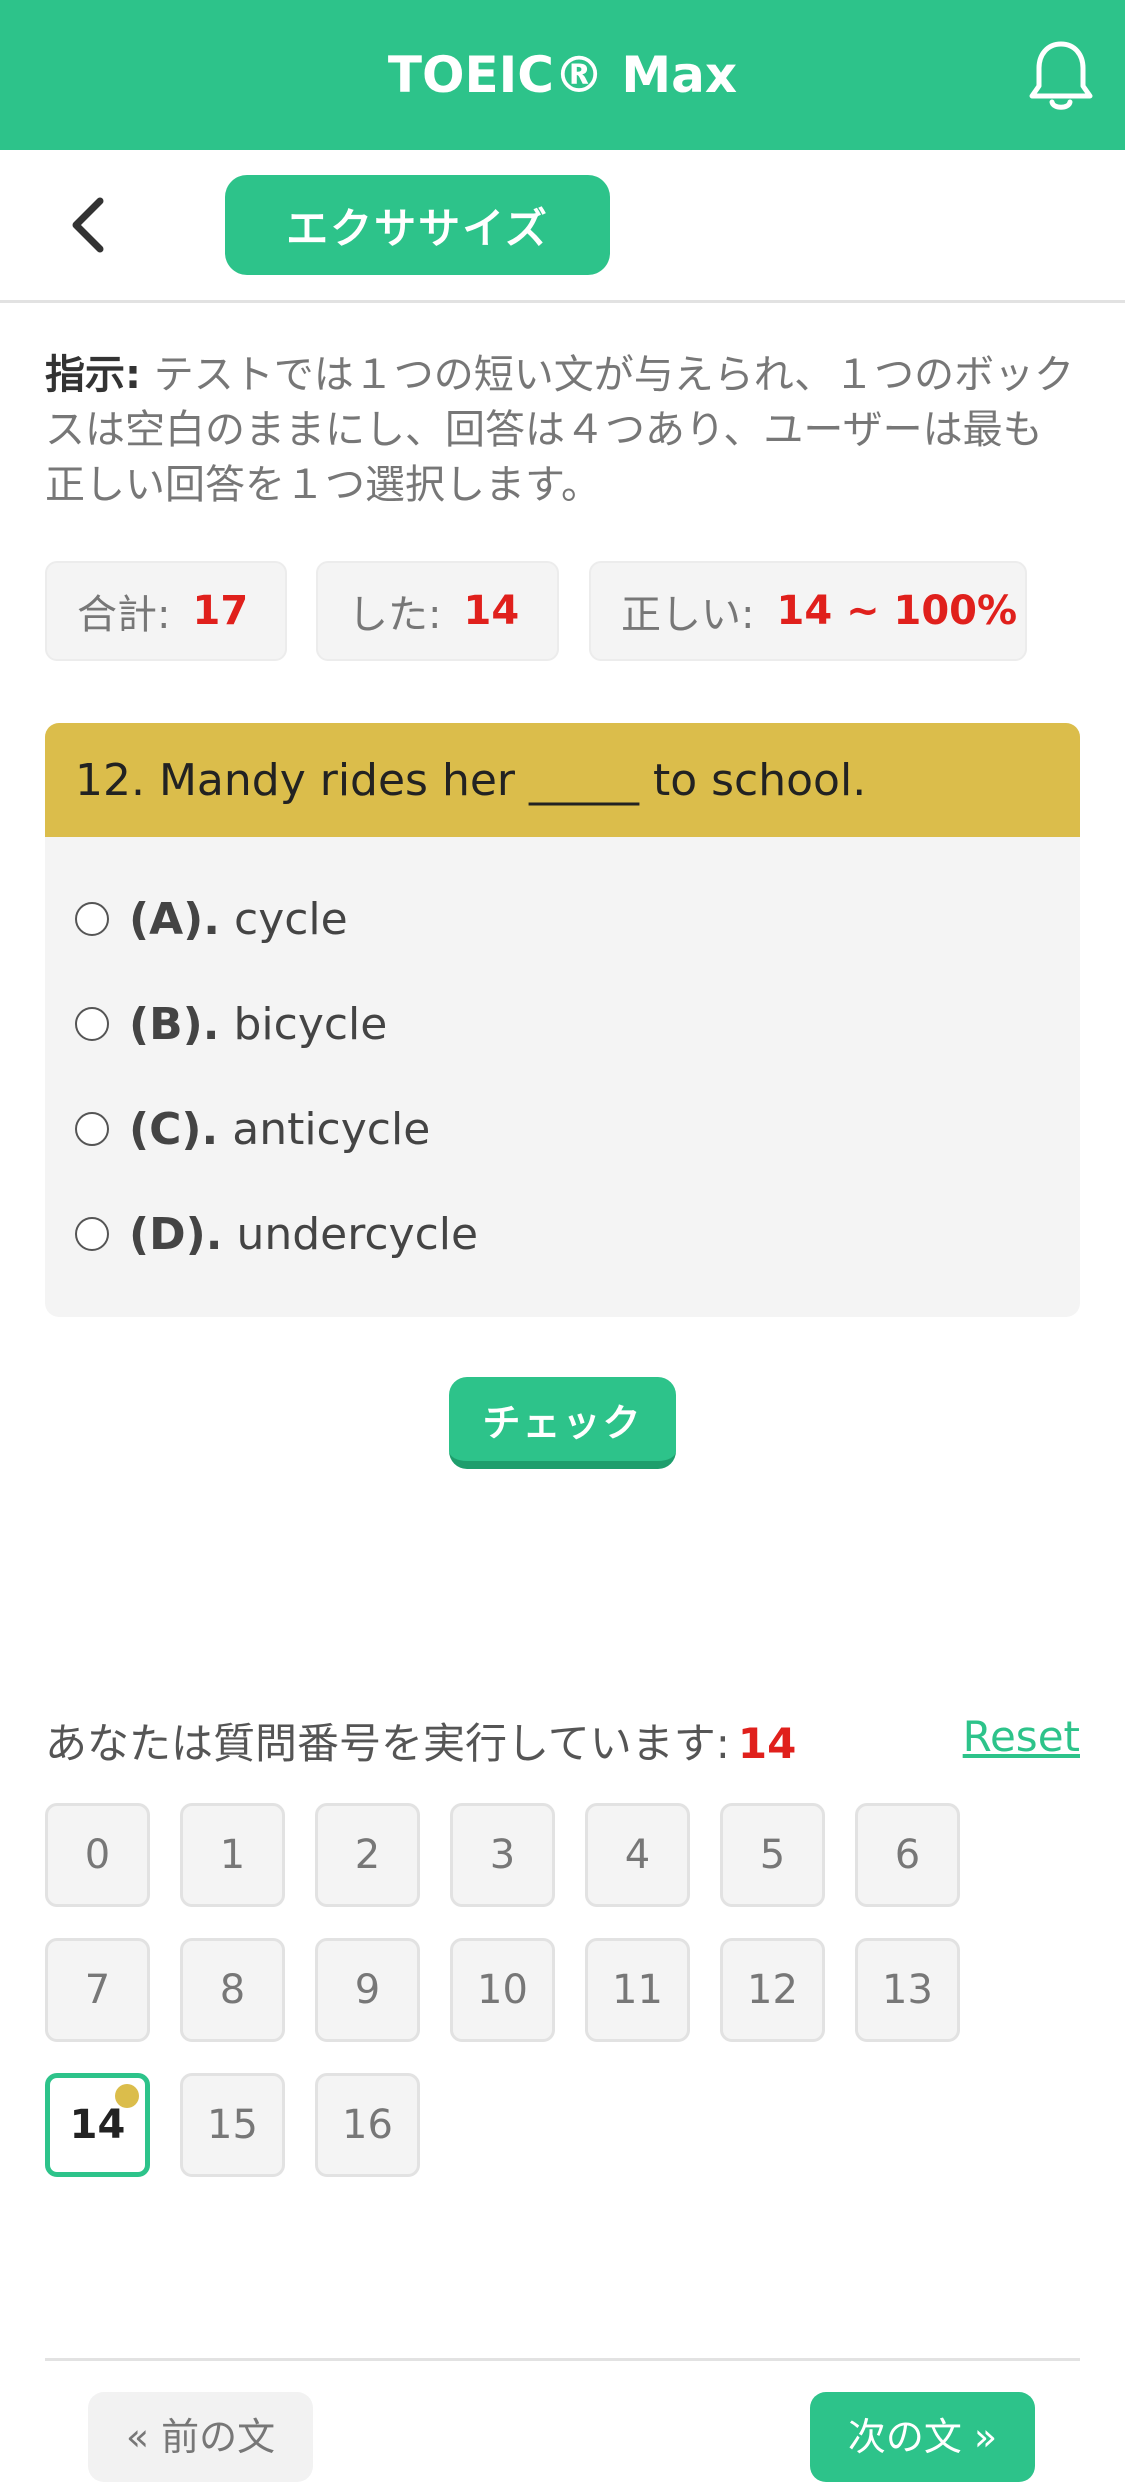  Describe the element at coordinates (331, 1129) in the screenshot. I see `option-text: anticycle` at that location.